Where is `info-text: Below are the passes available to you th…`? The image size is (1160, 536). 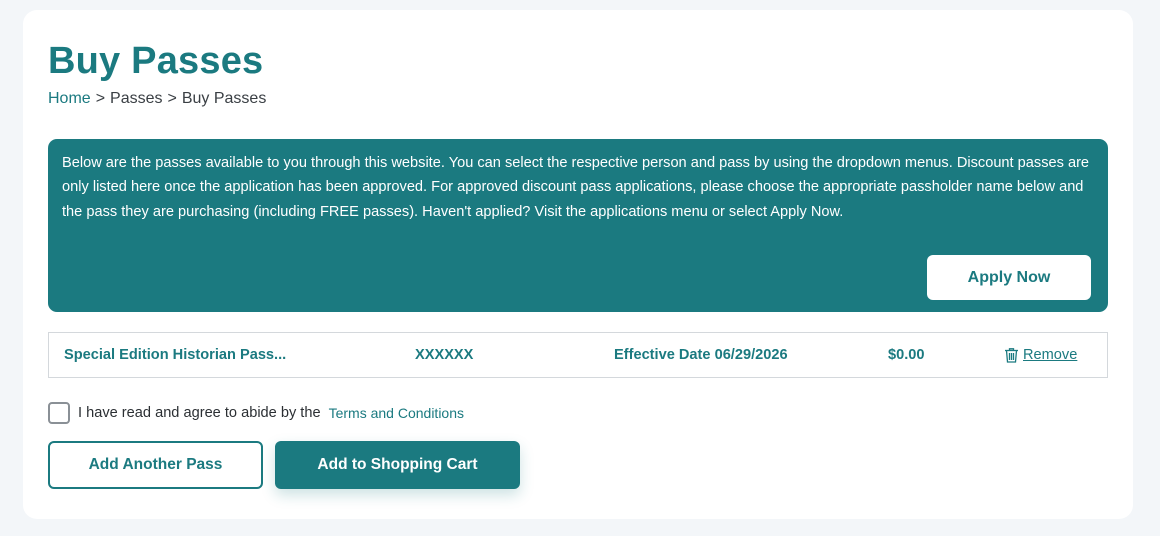 info-text: Below are the passes available to you th… is located at coordinates (576, 187).